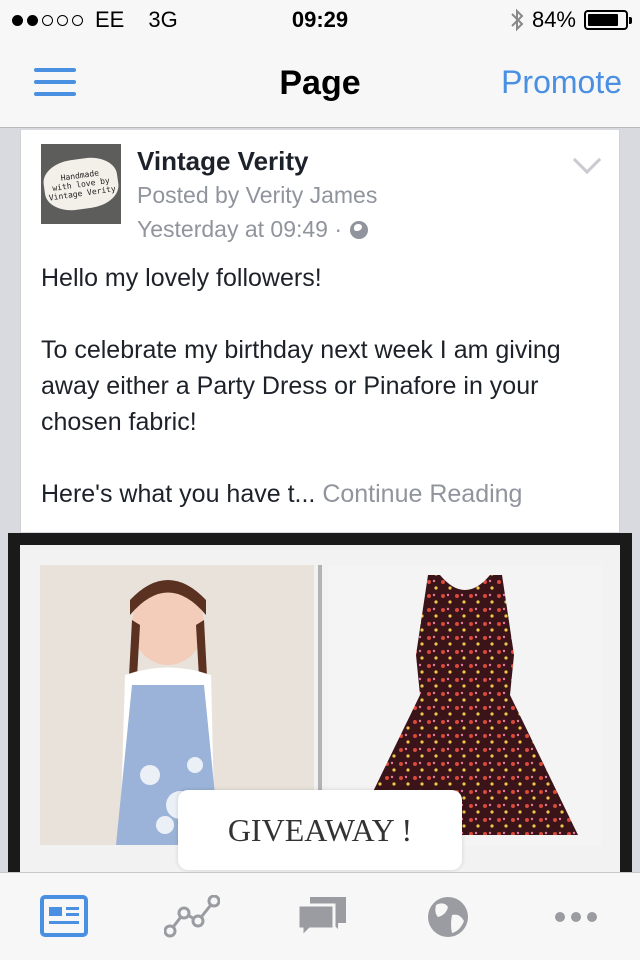 This screenshot has height=960, width=640. I want to click on status-right: 84%, so click(571, 20).